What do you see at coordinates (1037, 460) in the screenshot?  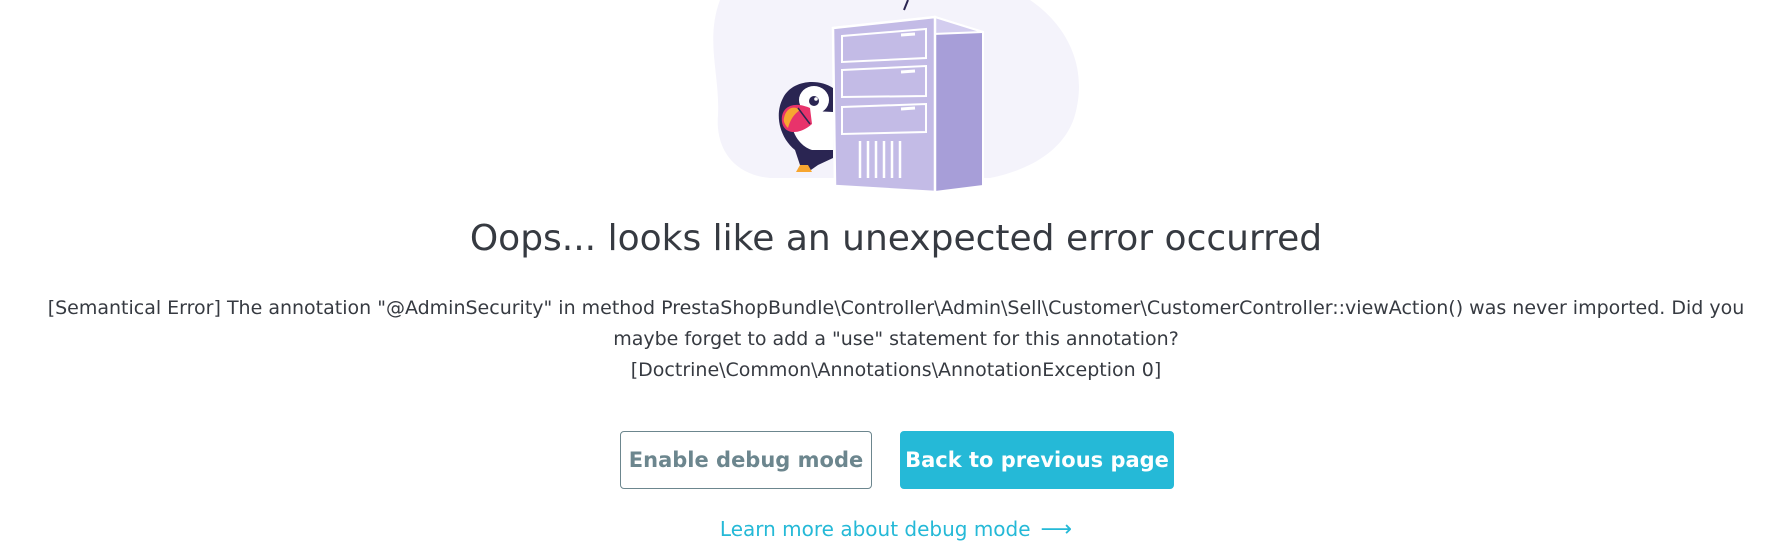 I see `back-to-previous-page-button: Back to previous page` at bounding box center [1037, 460].